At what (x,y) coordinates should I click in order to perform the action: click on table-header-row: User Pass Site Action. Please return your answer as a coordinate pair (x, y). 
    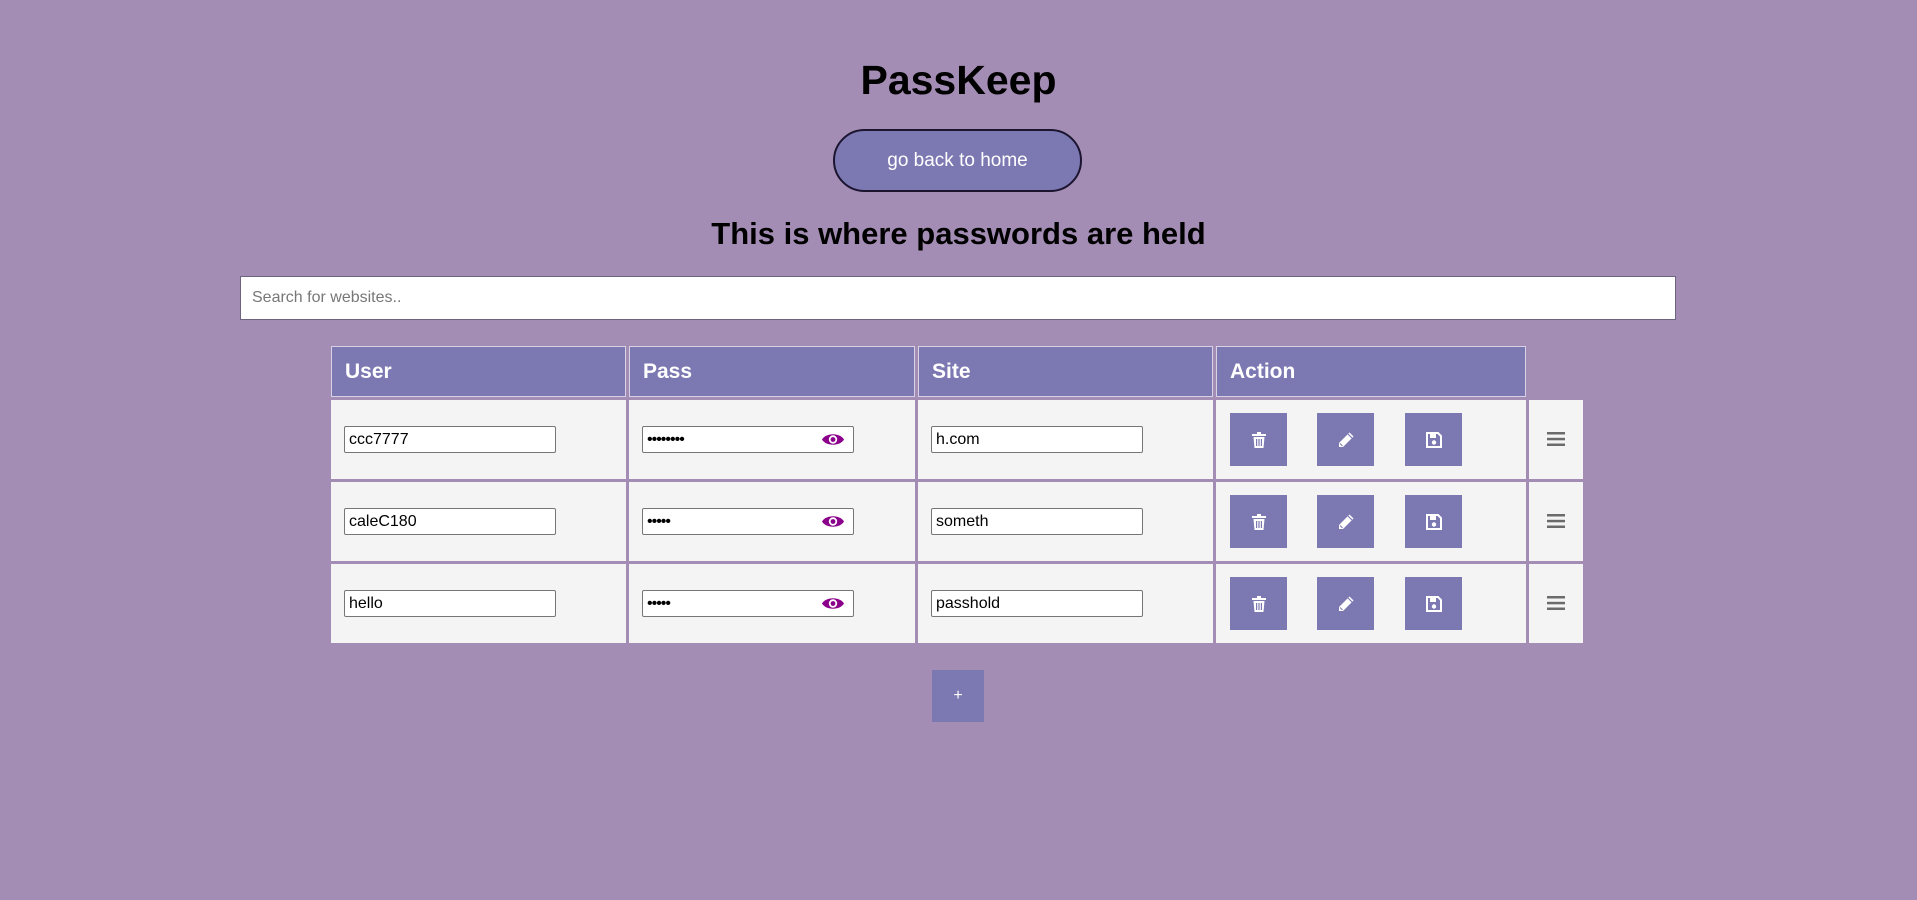
    Looking at the image, I should click on (957, 371).